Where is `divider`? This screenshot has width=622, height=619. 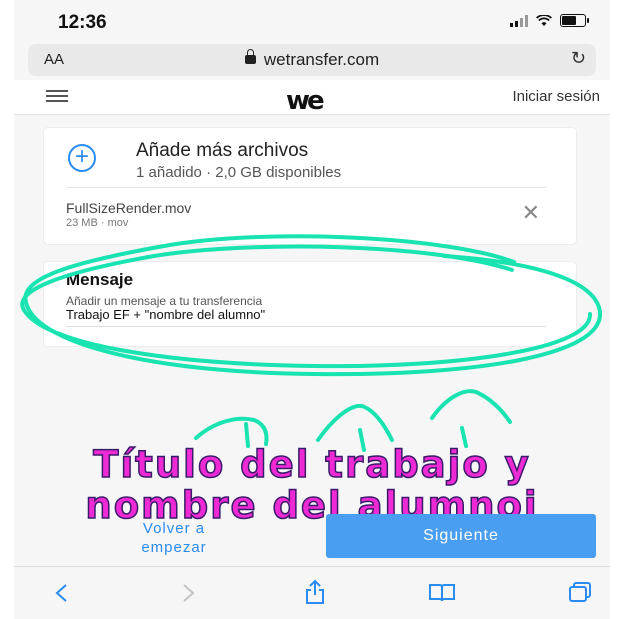
divider is located at coordinates (306, 187).